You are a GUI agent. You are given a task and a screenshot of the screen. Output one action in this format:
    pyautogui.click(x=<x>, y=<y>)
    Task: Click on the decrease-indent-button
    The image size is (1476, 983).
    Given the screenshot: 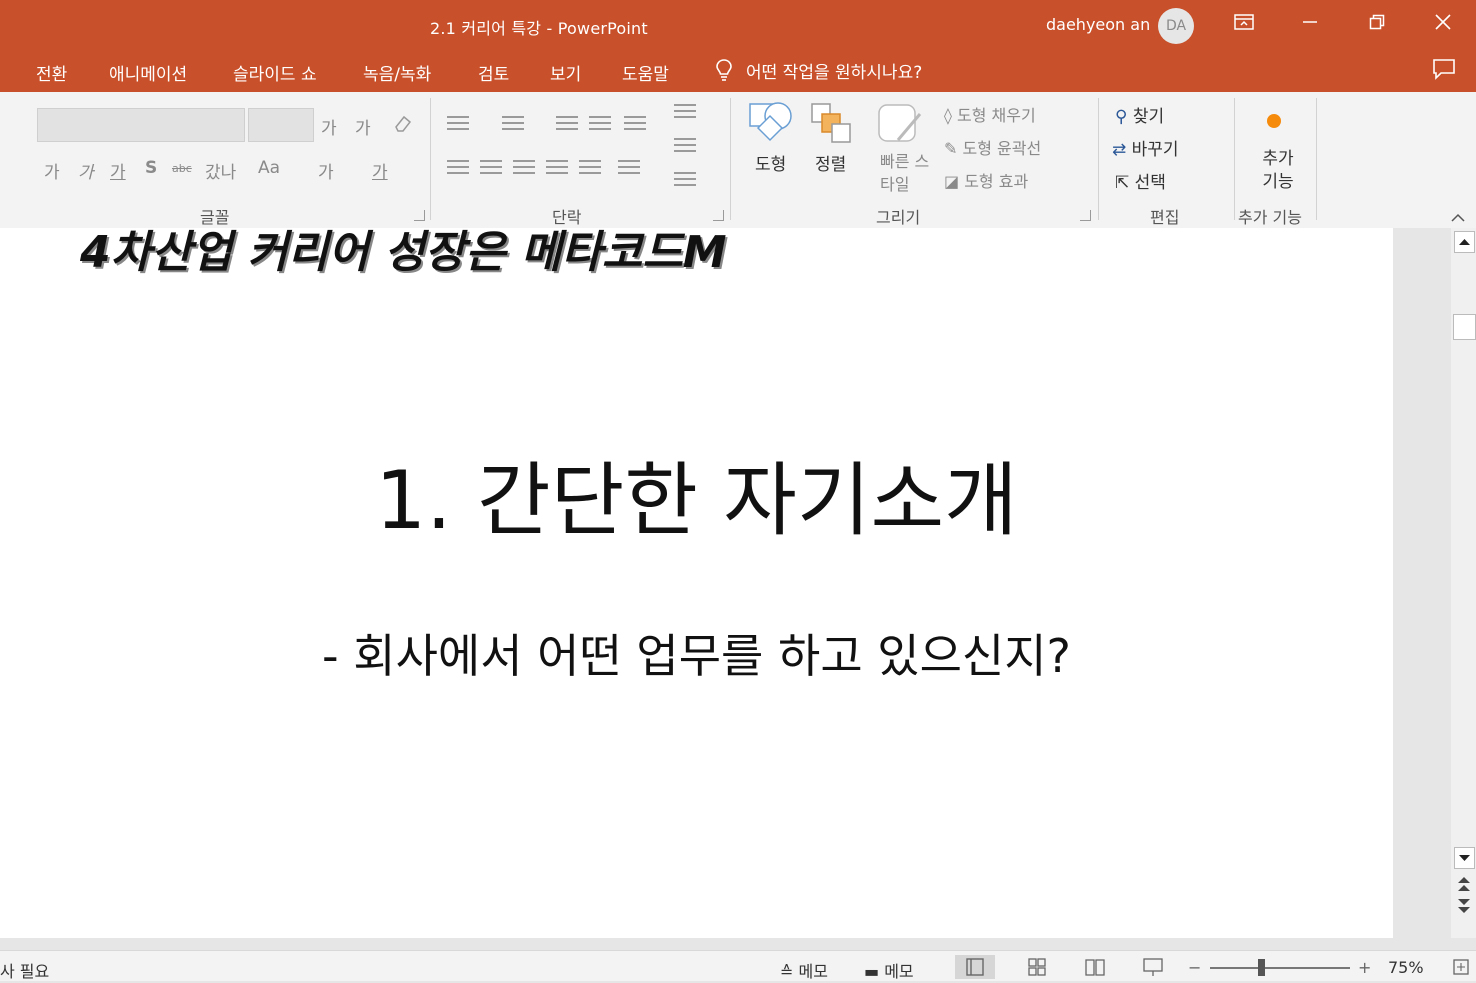 What is the action you would take?
    pyautogui.click(x=567, y=125)
    